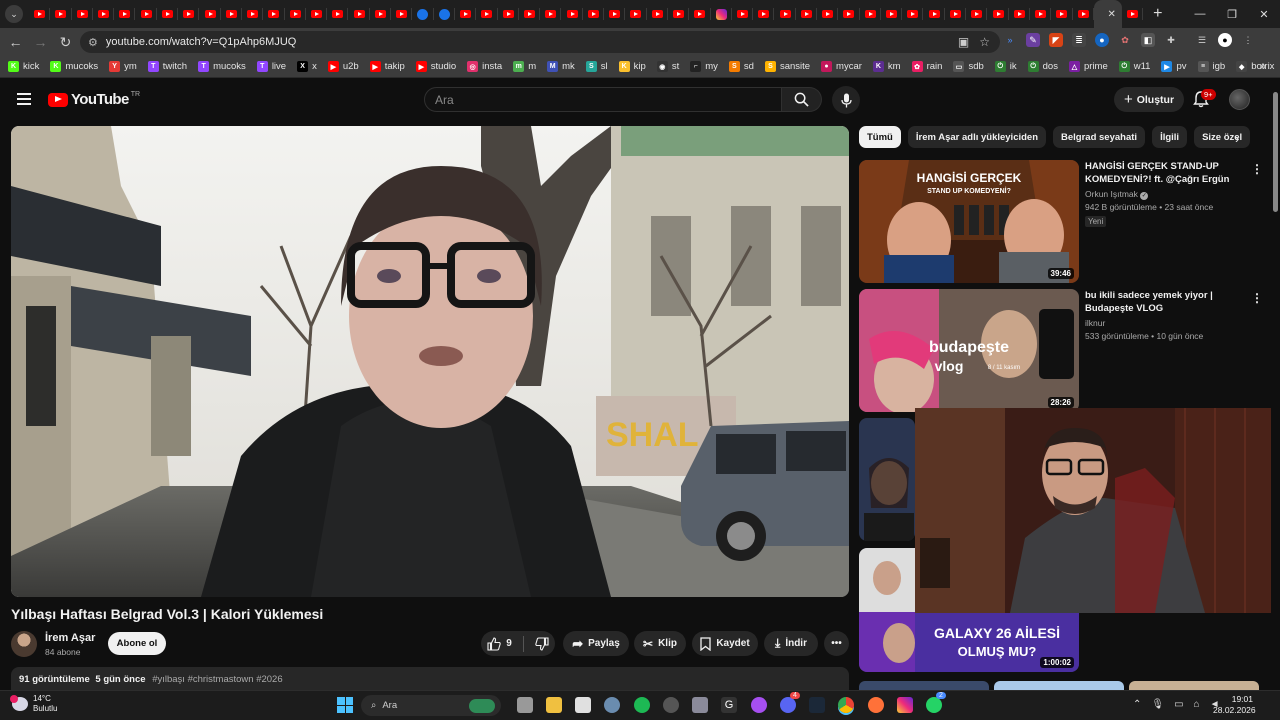  Describe the element at coordinates (1134, 66) in the screenshot. I see `bookmark-item: ⏻ w11` at that location.